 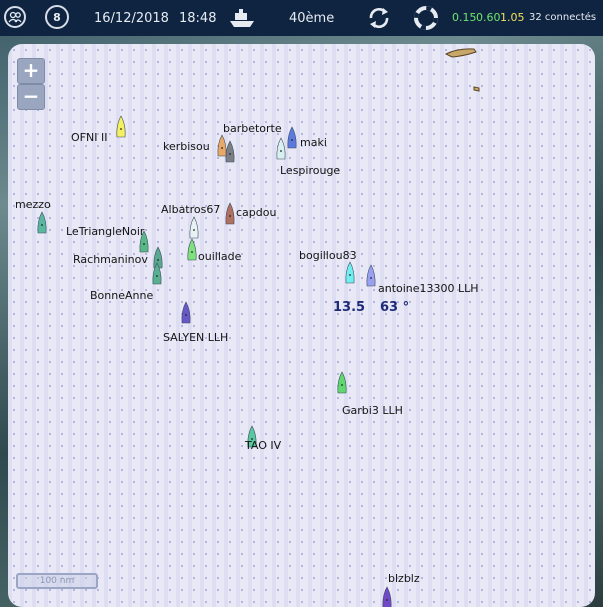 What do you see at coordinates (89, 137) in the screenshot?
I see `boat-label: OFNI II` at bounding box center [89, 137].